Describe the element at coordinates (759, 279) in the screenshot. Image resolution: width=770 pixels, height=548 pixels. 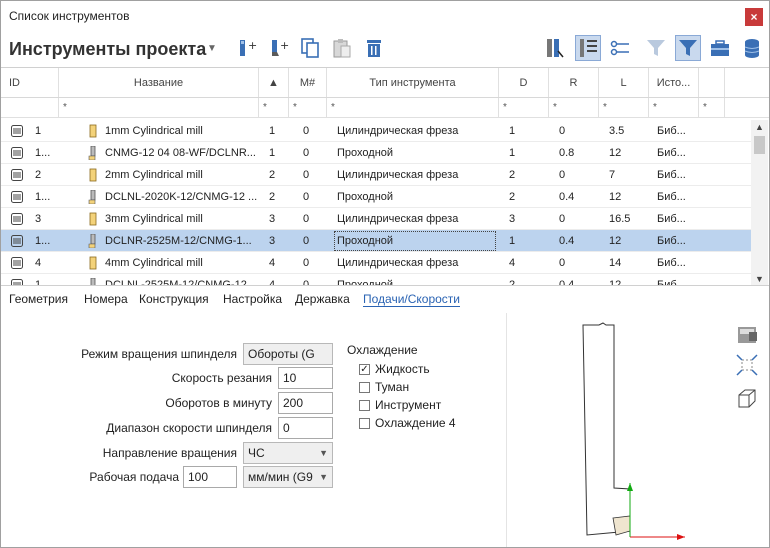
I see `scroll-down-icon: ▼` at that location.